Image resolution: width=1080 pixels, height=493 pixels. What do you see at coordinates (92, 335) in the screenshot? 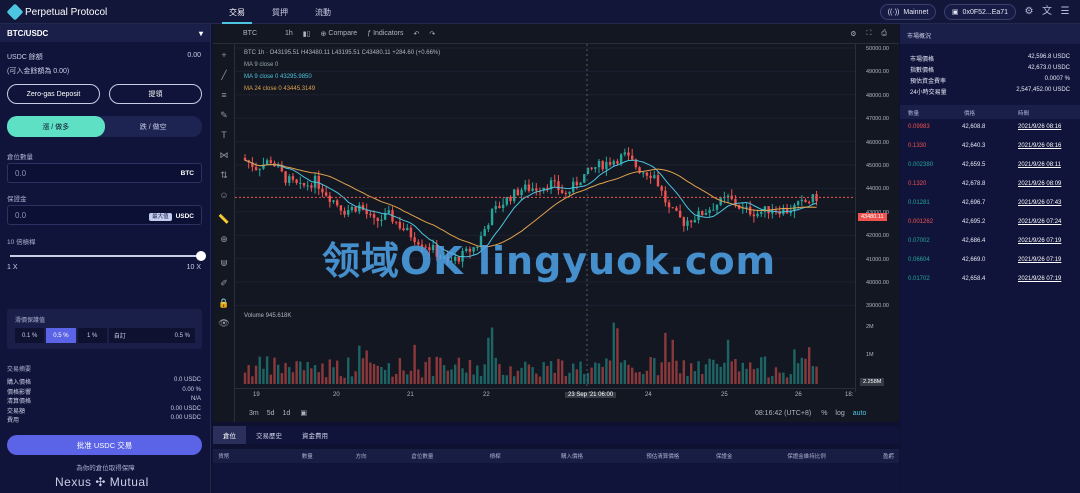
I see `slippage-option-1: 1 %` at bounding box center [92, 335].